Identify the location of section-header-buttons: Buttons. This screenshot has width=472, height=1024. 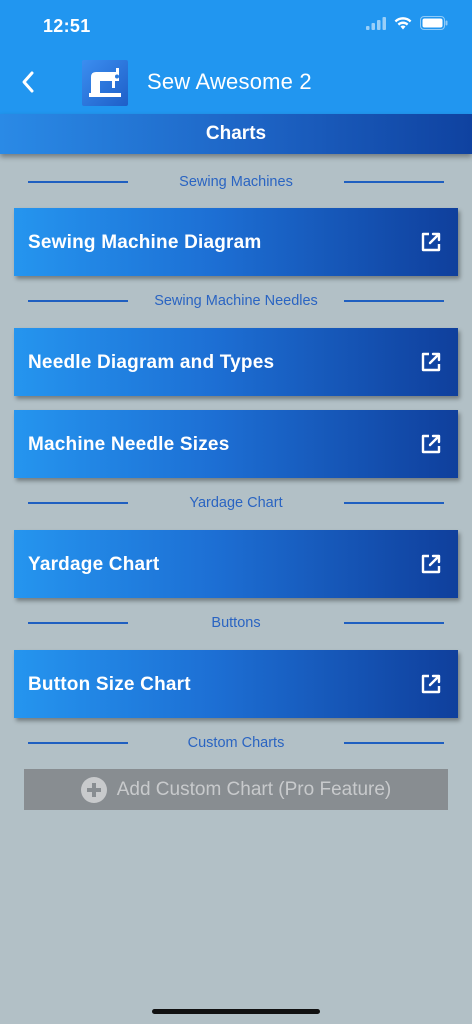
(236, 623).